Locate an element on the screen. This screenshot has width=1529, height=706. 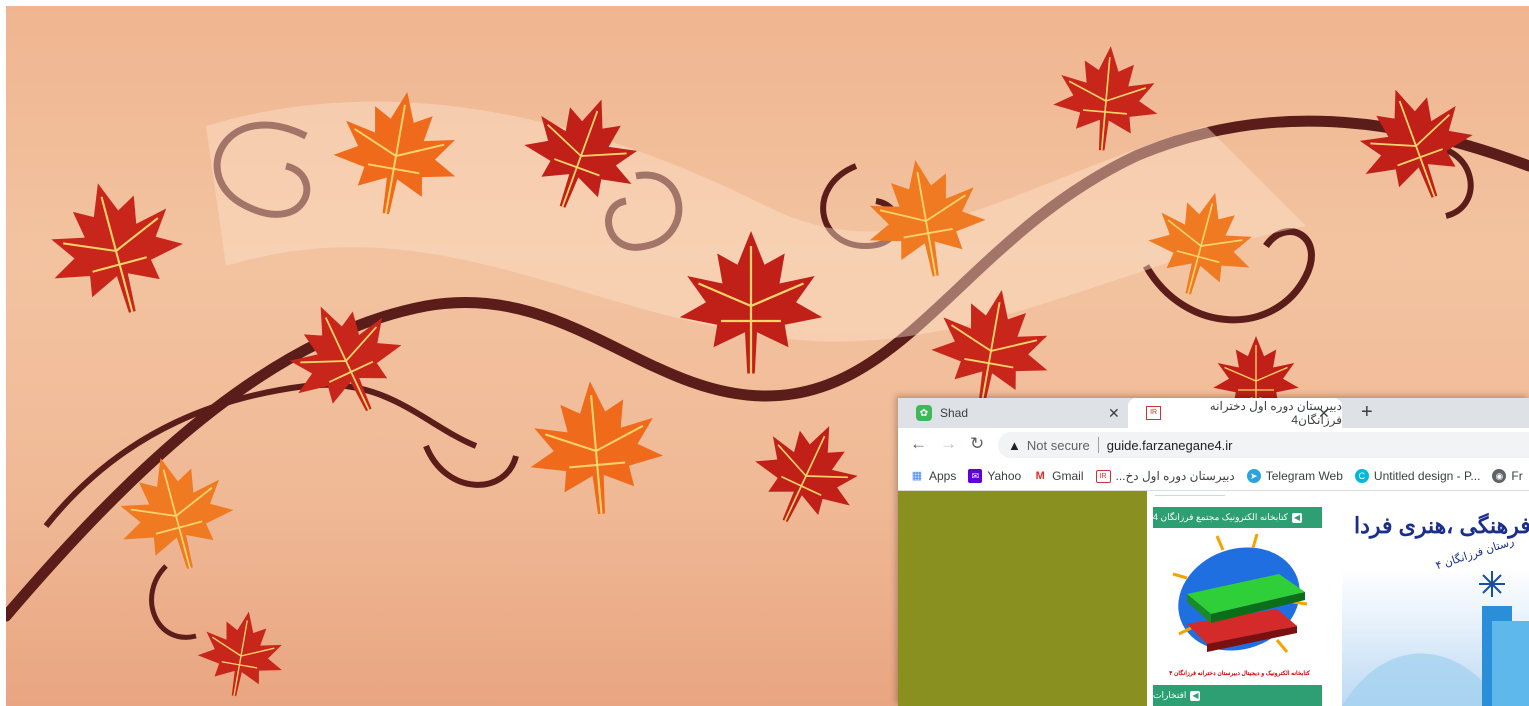
bookmark-label: Gmail is located at coordinates (1068, 476).